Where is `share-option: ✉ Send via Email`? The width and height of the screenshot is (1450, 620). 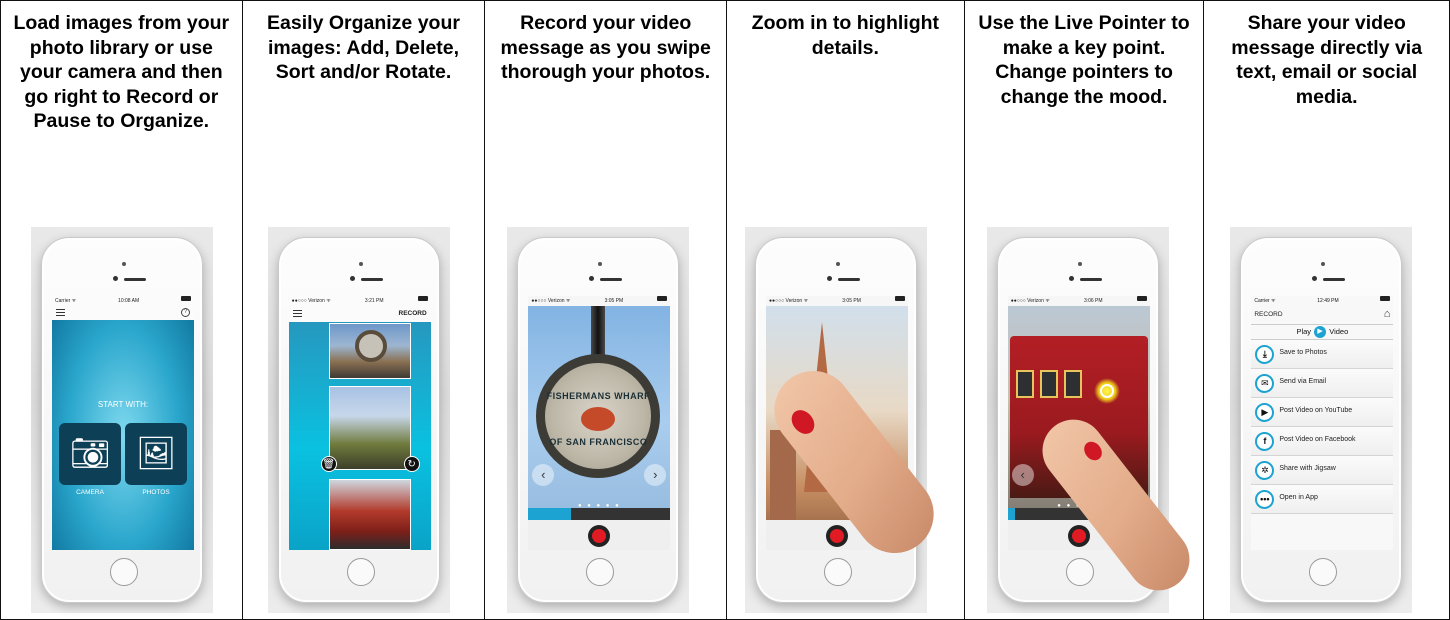
share-option: ✉ Send via Email is located at coordinates (1322, 383).